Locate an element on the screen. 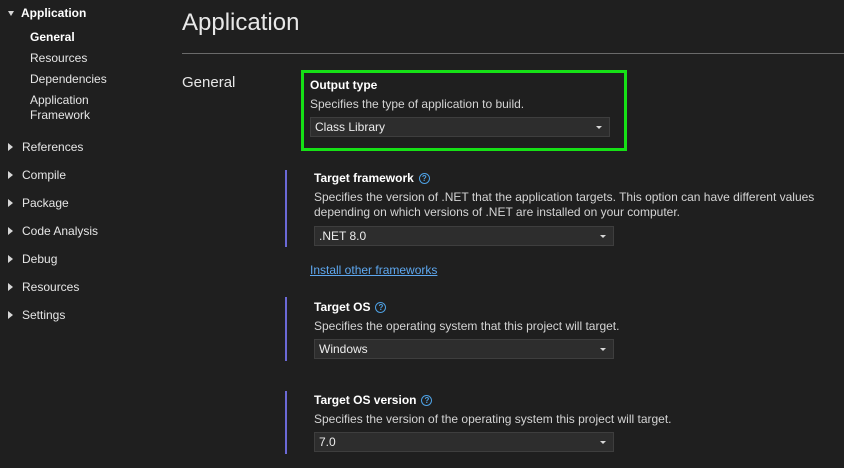  sidebar-item-label: References is located at coordinates (53, 147).